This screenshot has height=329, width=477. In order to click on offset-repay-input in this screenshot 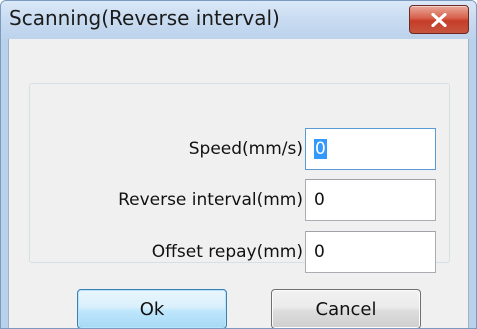, I will do `click(370, 252)`.